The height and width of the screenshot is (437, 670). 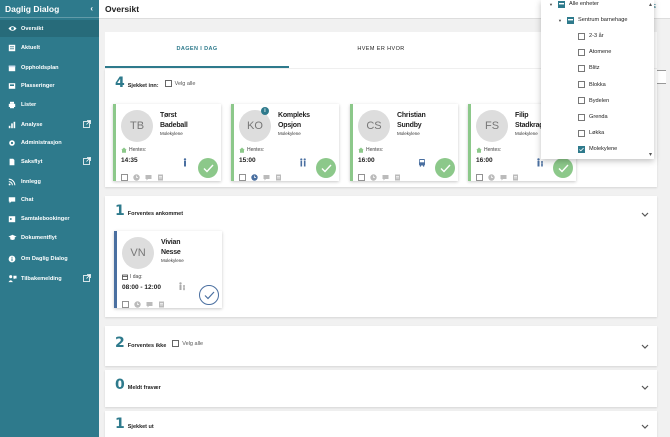 What do you see at coordinates (289, 133) in the screenshot?
I see `child-group: Molekylene` at bounding box center [289, 133].